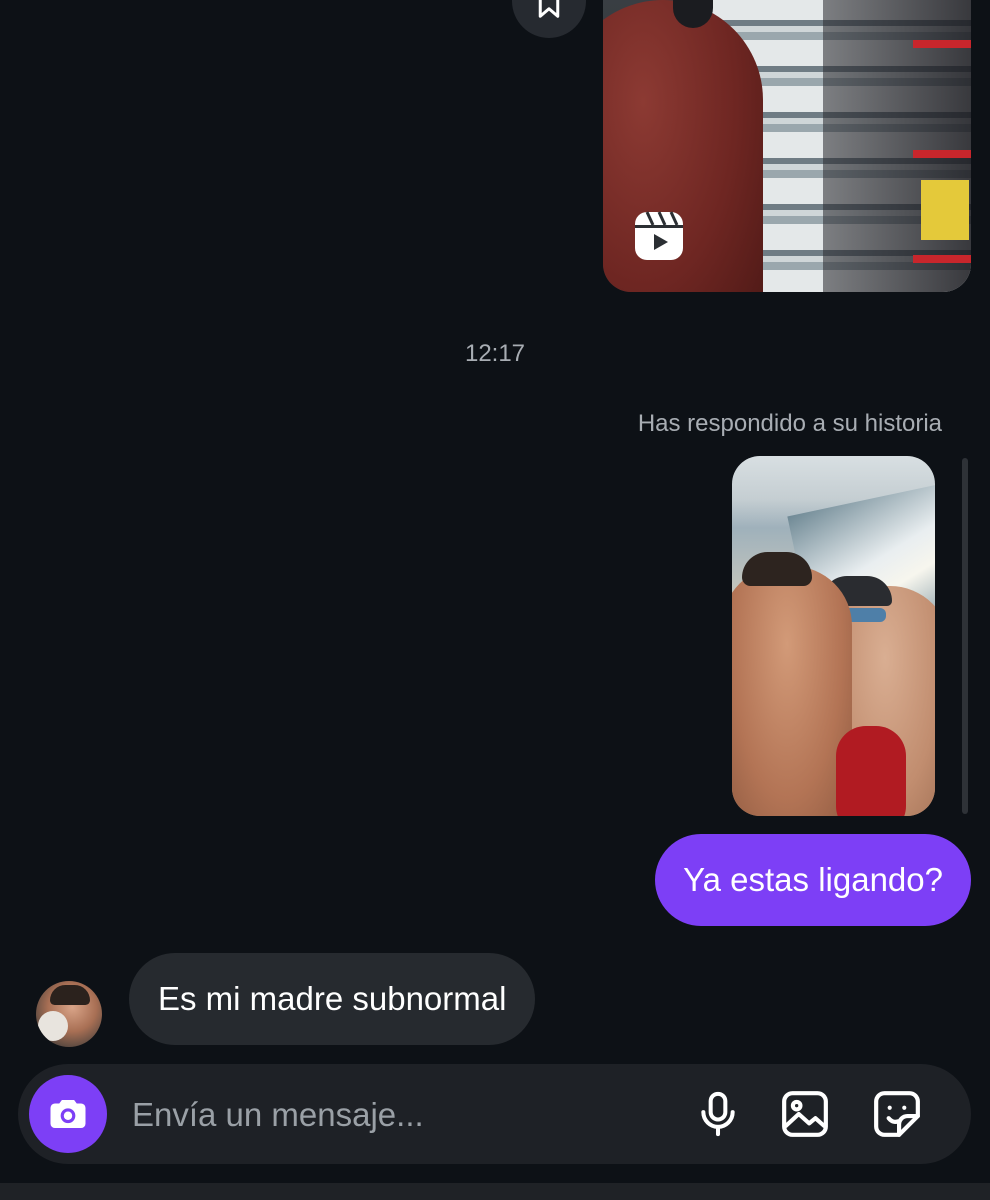 This screenshot has width=990, height=1200. Describe the element at coordinates (549, 19) in the screenshot. I see `save-reel-button` at that location.